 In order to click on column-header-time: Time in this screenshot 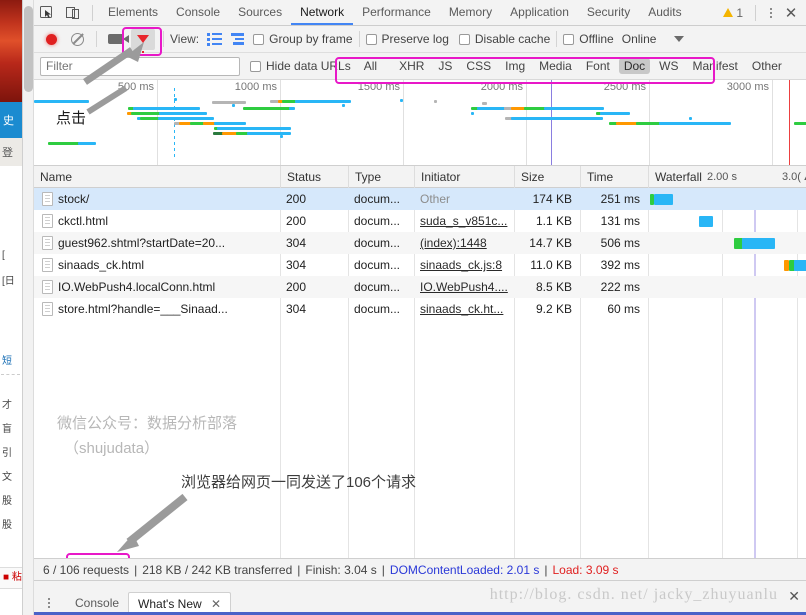, I will do `click(614, 177)`.